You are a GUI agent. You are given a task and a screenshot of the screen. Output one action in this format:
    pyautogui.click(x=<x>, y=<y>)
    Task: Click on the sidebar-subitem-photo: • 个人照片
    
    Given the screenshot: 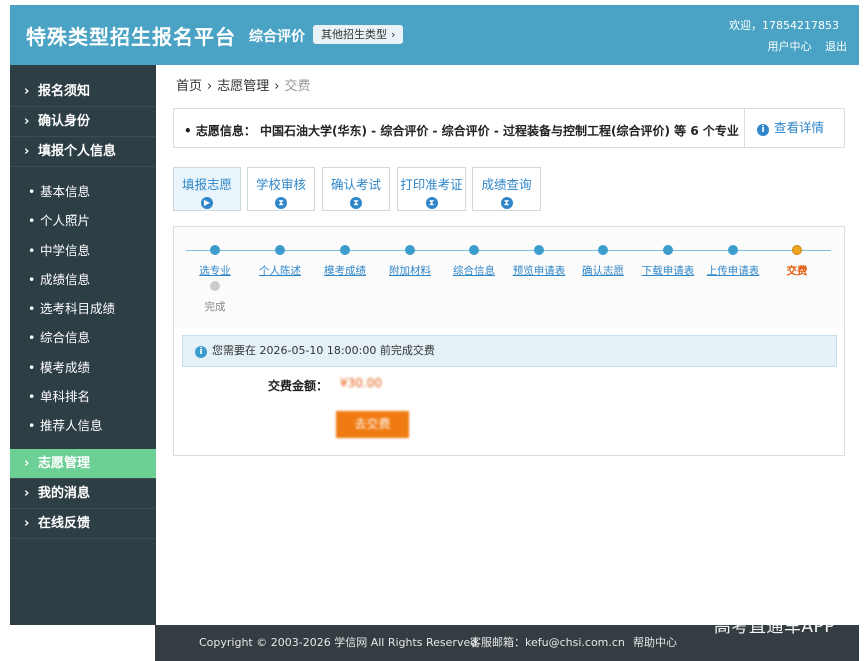 What is the action you would take?
    pyautogui.click(x=83, y=220)
    